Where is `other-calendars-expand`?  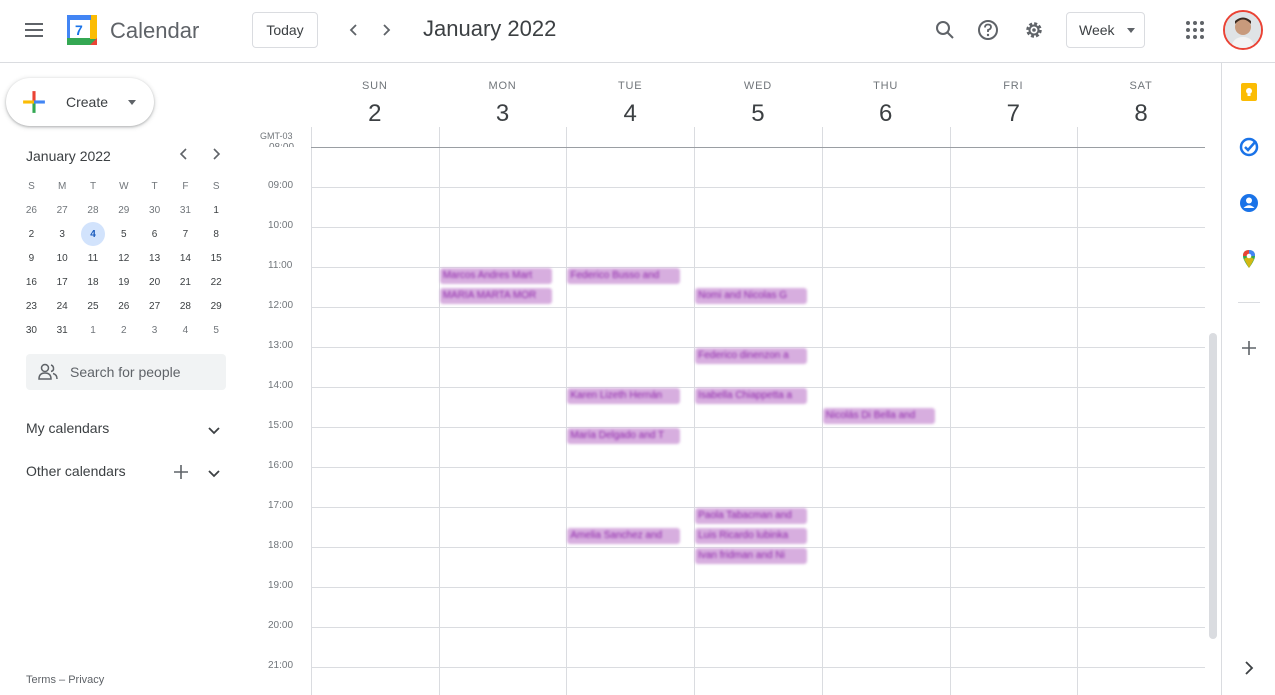 other-calendars-expand is located at coordinates (215, 474).